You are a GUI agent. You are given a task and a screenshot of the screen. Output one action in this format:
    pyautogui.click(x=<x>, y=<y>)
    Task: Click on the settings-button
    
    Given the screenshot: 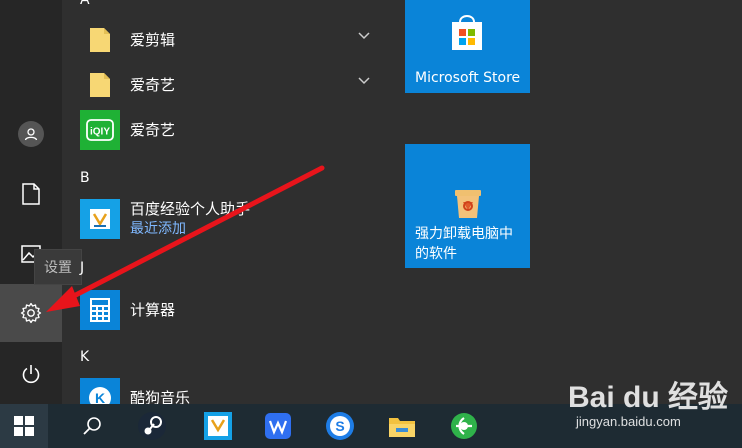 What is the action you would take?
    pyautogui.click(x=31, y=313)
    